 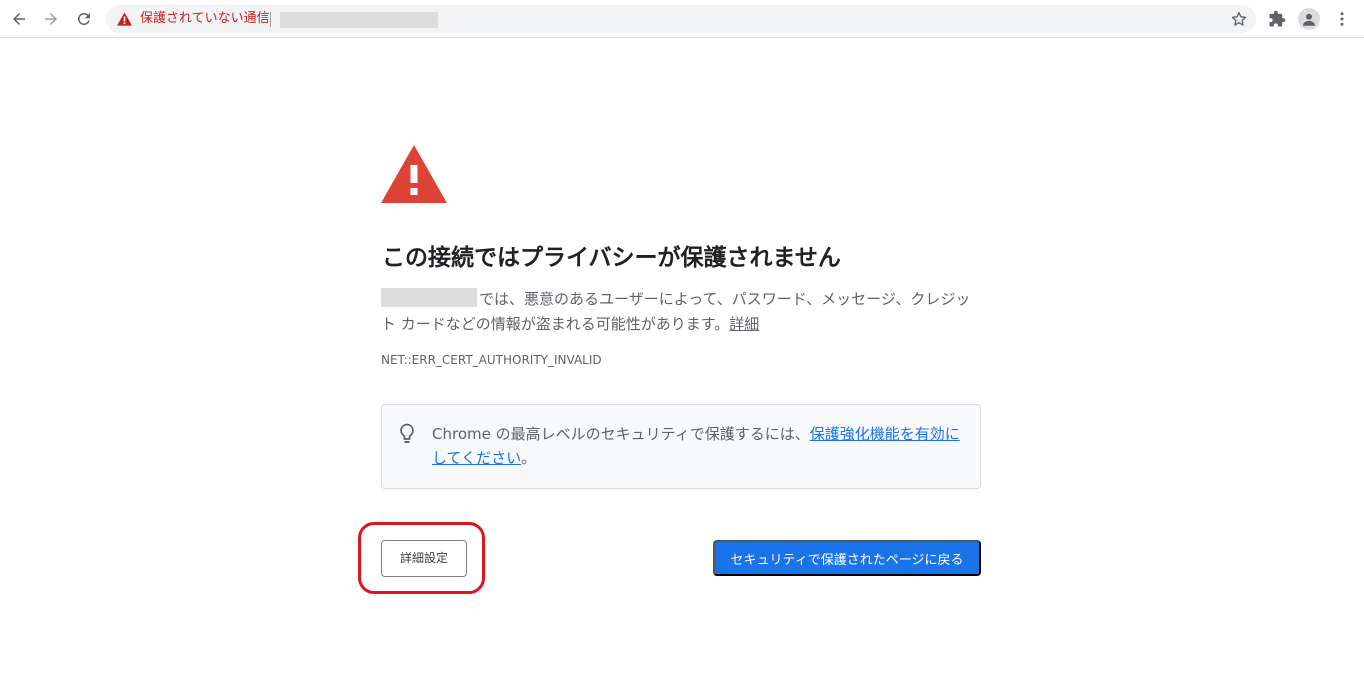 What do you see at coordinates (744, 324) in the screenshot?
I see `details-link: 詳細` at bounding box center [744, 324].